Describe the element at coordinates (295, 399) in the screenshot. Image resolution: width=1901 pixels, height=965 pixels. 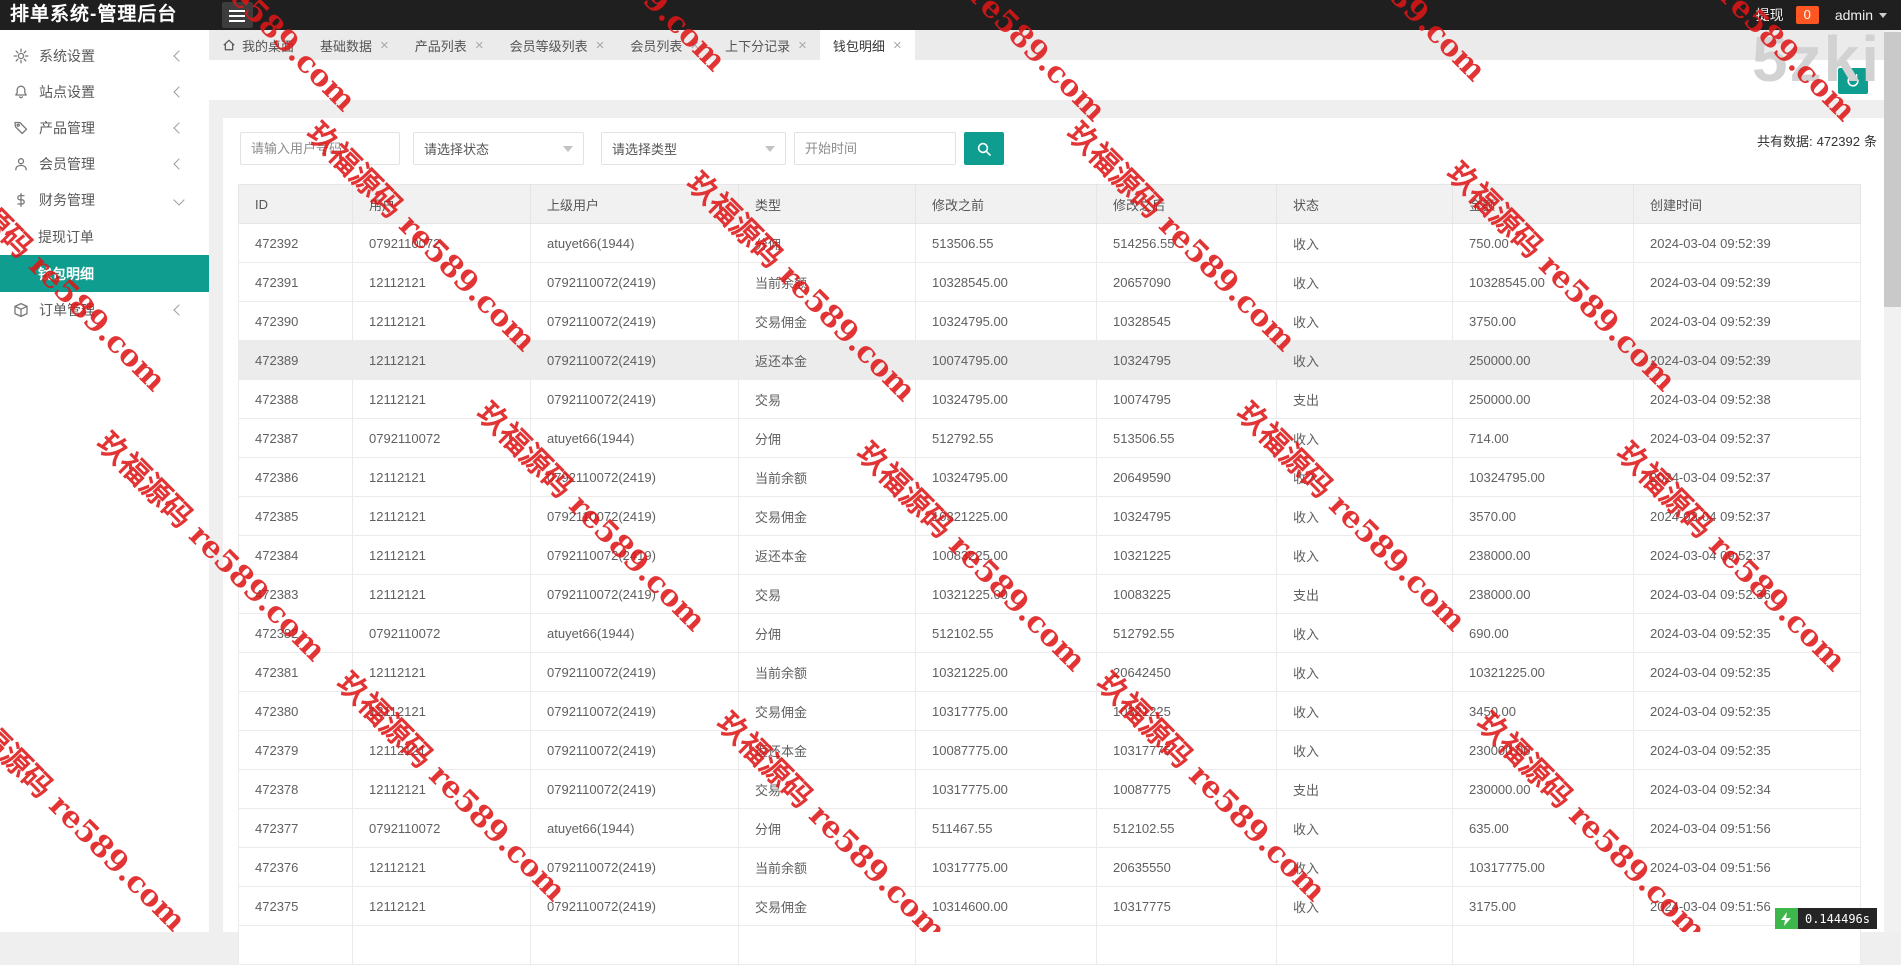
I see `table-cell: 472388` at that location.